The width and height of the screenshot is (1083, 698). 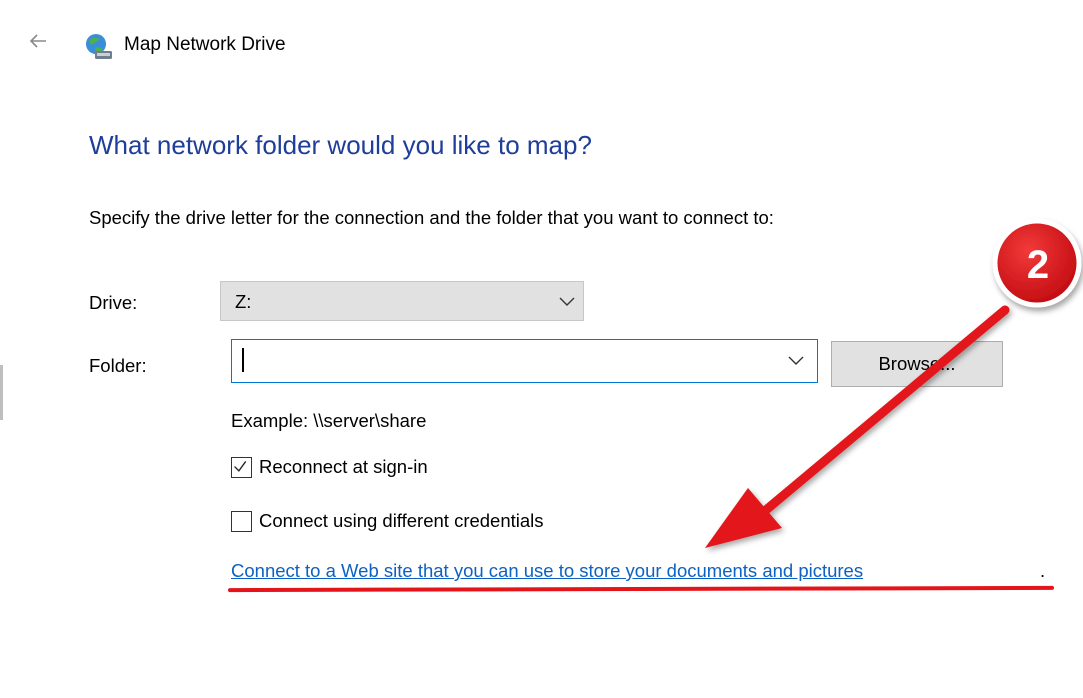 I want to click on text-caret, so click(x=243, y=360).